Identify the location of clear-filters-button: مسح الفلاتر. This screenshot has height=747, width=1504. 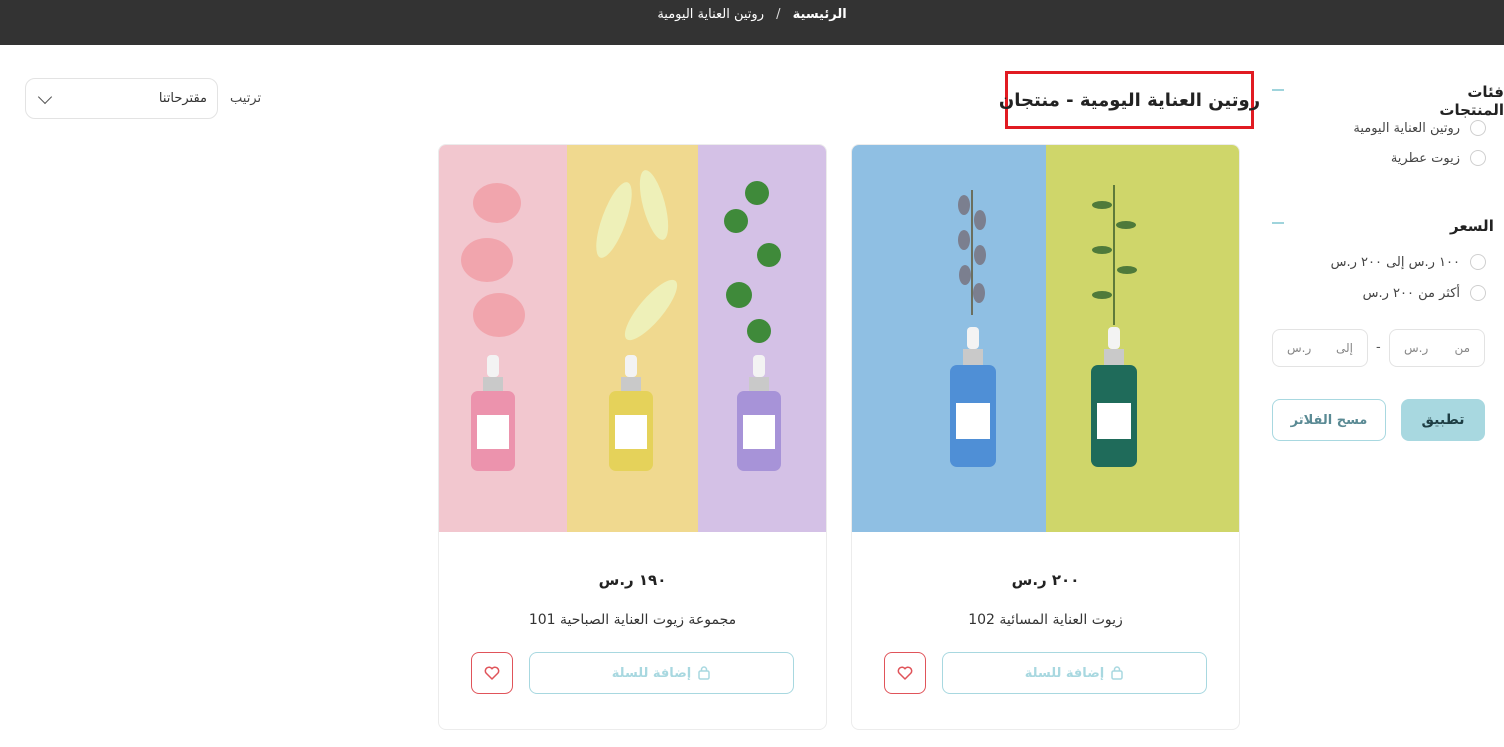
(1329, 420).